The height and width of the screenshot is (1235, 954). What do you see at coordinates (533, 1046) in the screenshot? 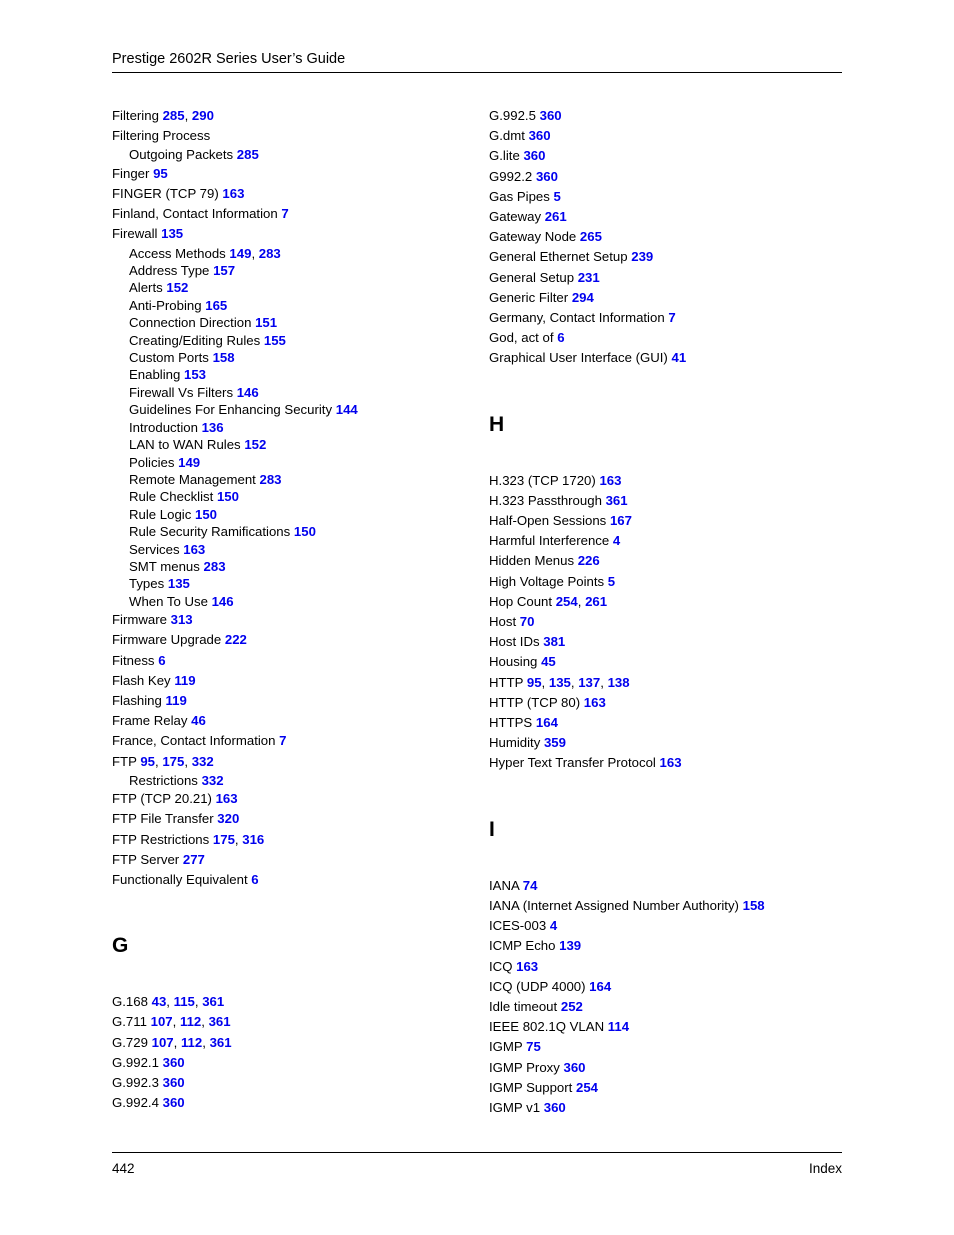
I see `index-page-reference: 75` at bounding box center [533, 1046].